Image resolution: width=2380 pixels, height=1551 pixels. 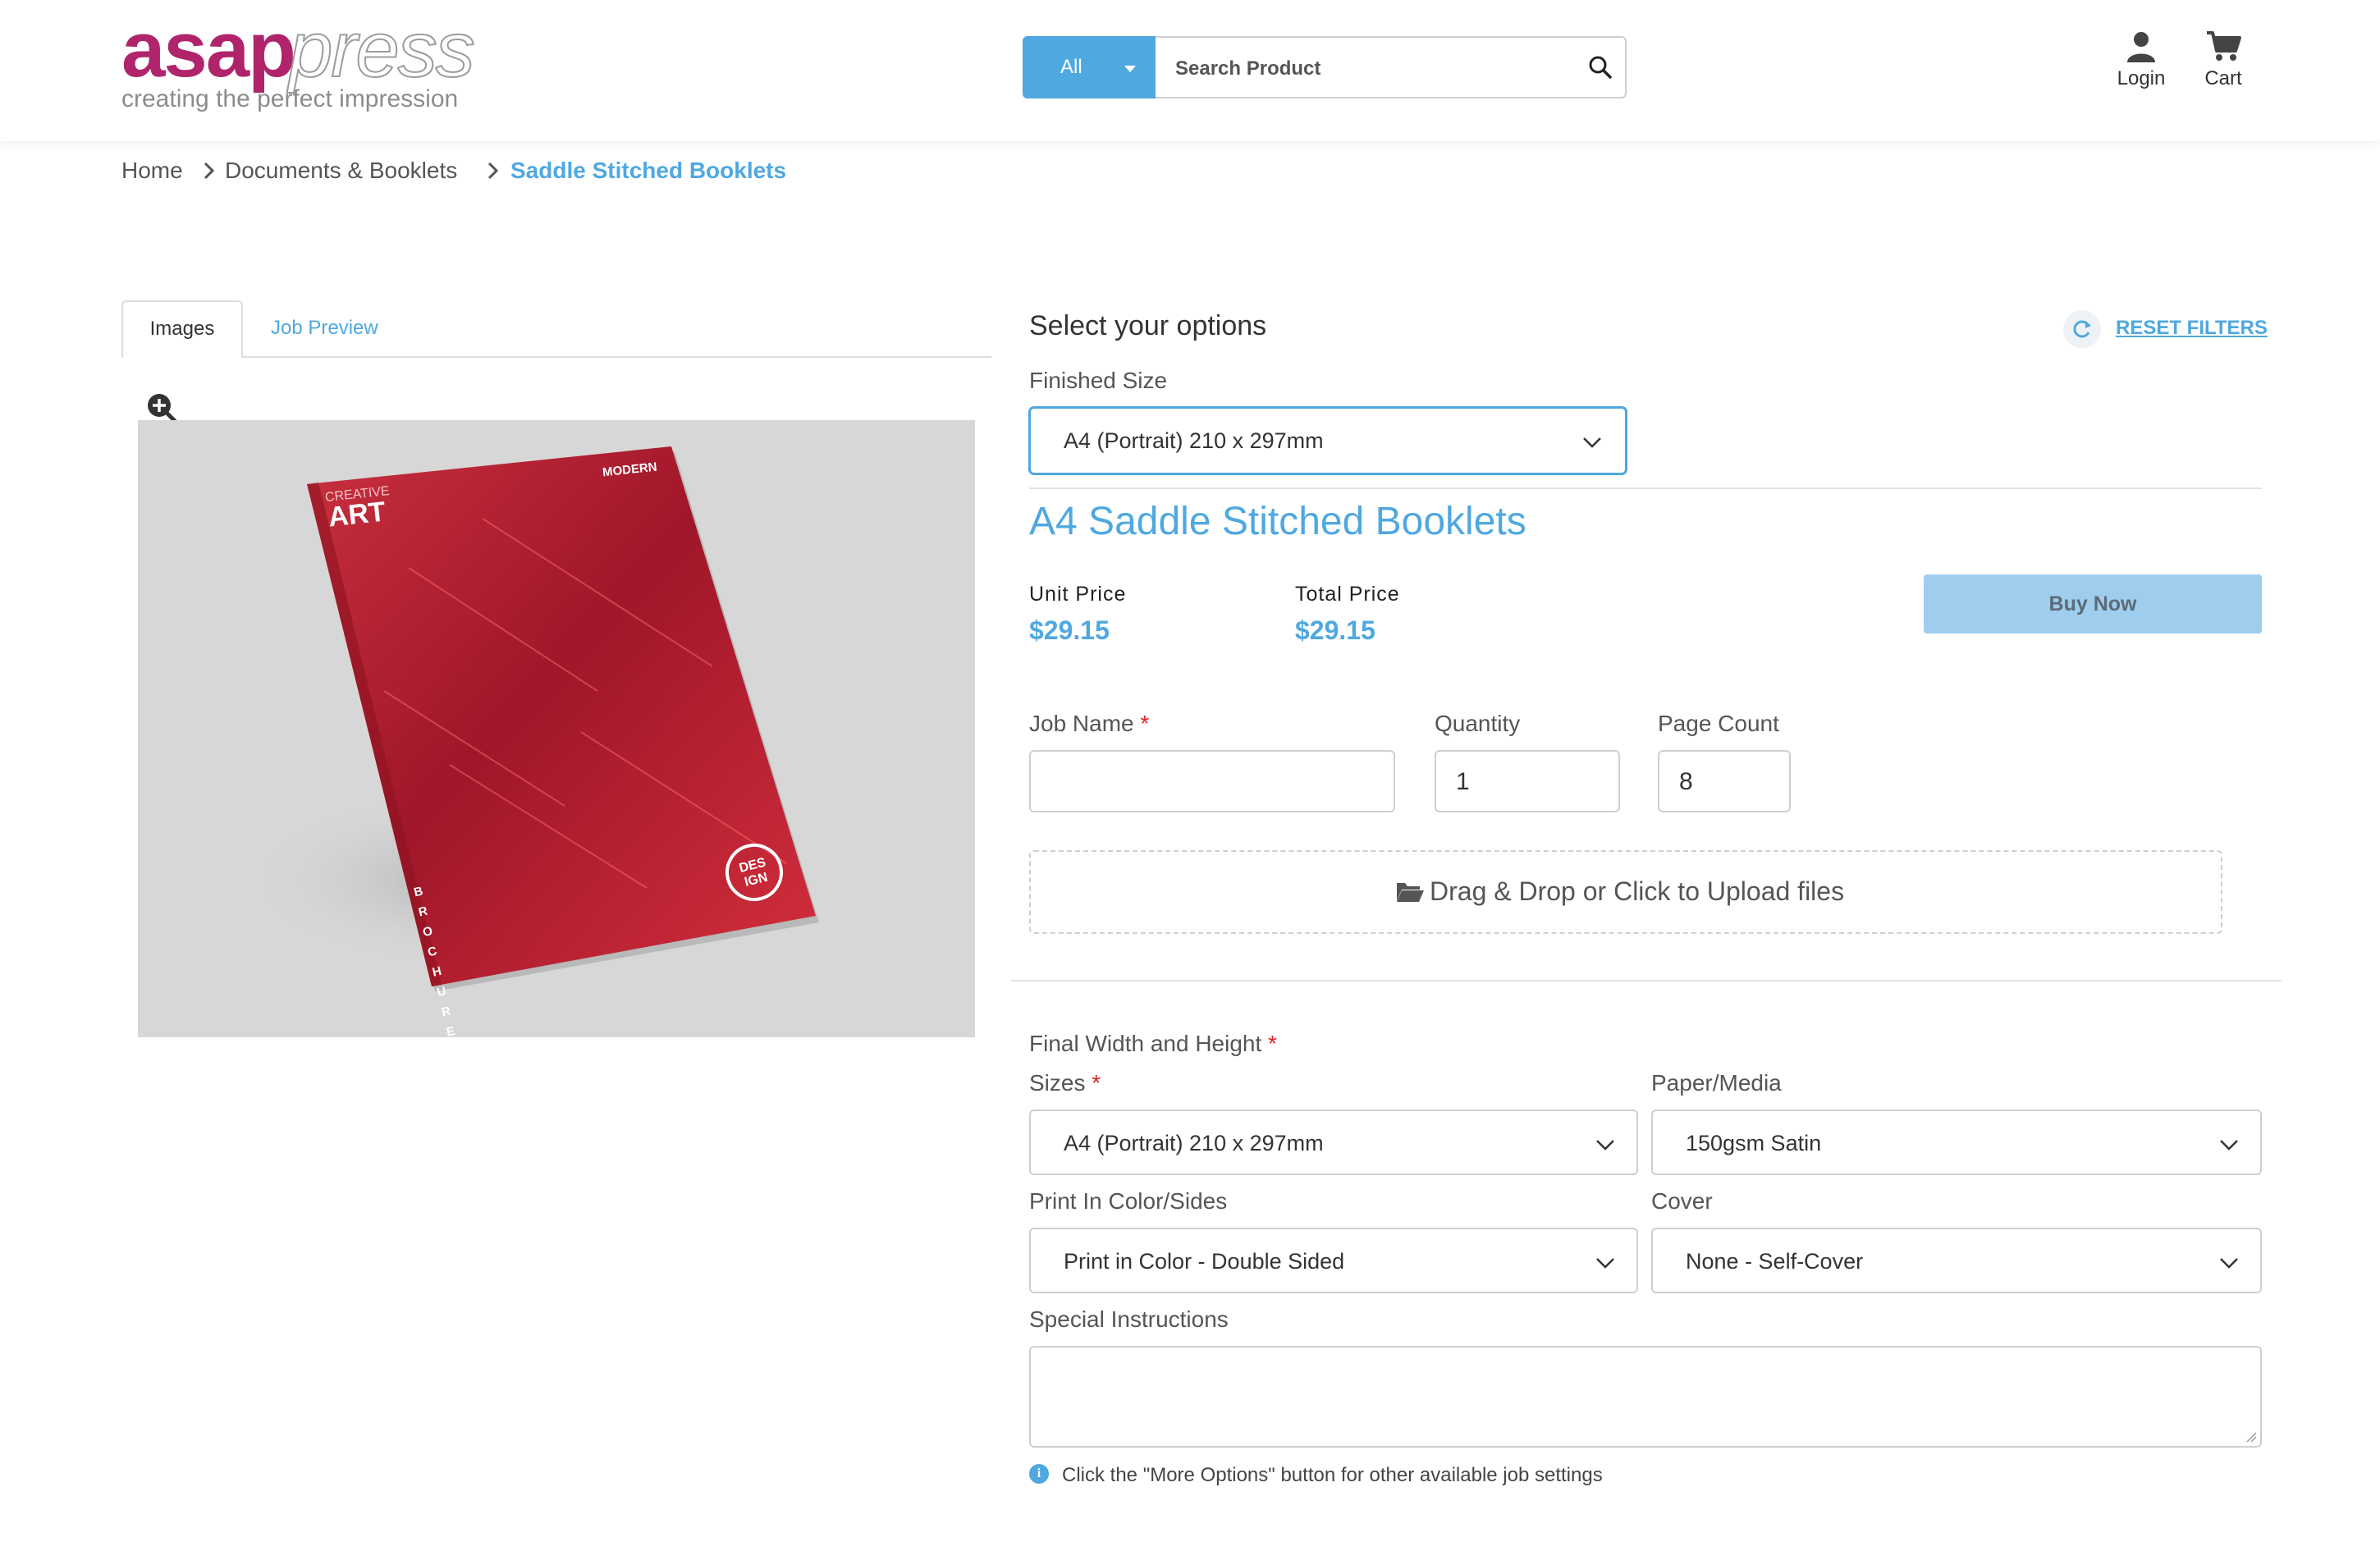 What do you see at coordinates (1956, 1142) in the screenshot?
I see `paper-media-select: 150gsm Satin` at bounding box center [1956, 1142].